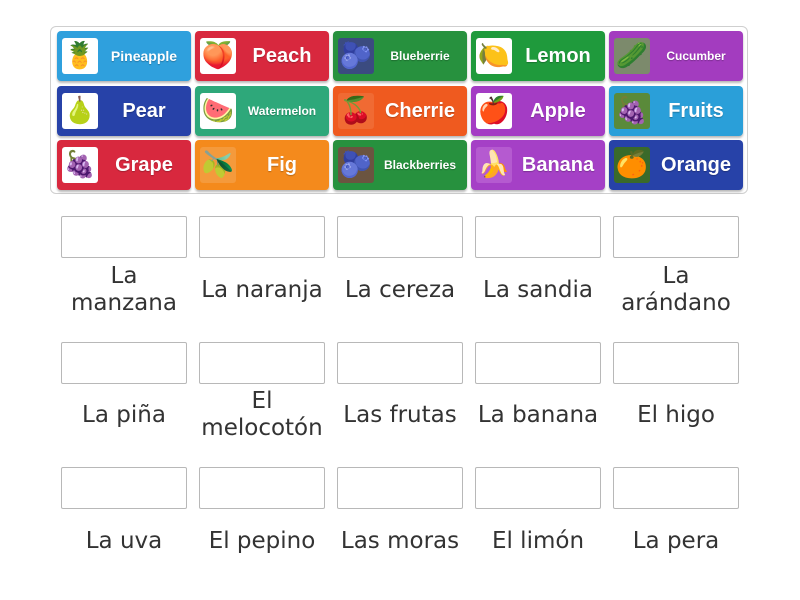 This screenshot has width=800, height=600. I want to click on cucumber-icon: 🥒, so click(632, 56).